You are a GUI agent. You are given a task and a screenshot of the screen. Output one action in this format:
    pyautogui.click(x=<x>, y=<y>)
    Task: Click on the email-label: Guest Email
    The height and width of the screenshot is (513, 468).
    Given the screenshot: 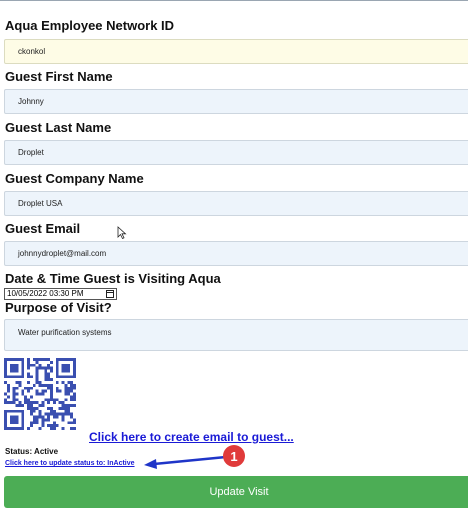 What is the action you would take?
    pyautogui.click(x=43, y=228)
    